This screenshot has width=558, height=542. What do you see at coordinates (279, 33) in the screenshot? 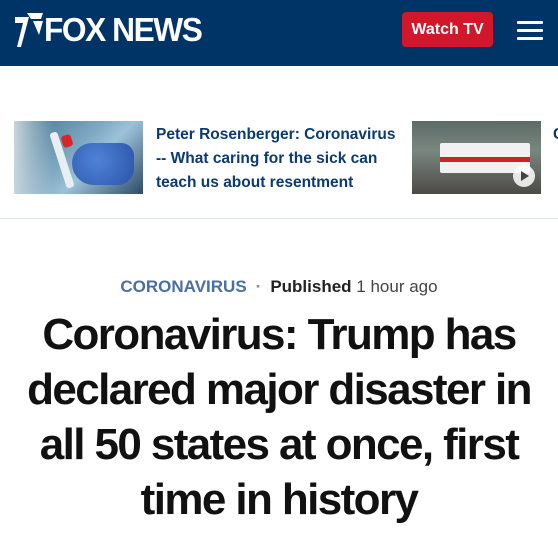
I see `site-header: FOX NEWS Watch TV` at bounding box center [279, 33].